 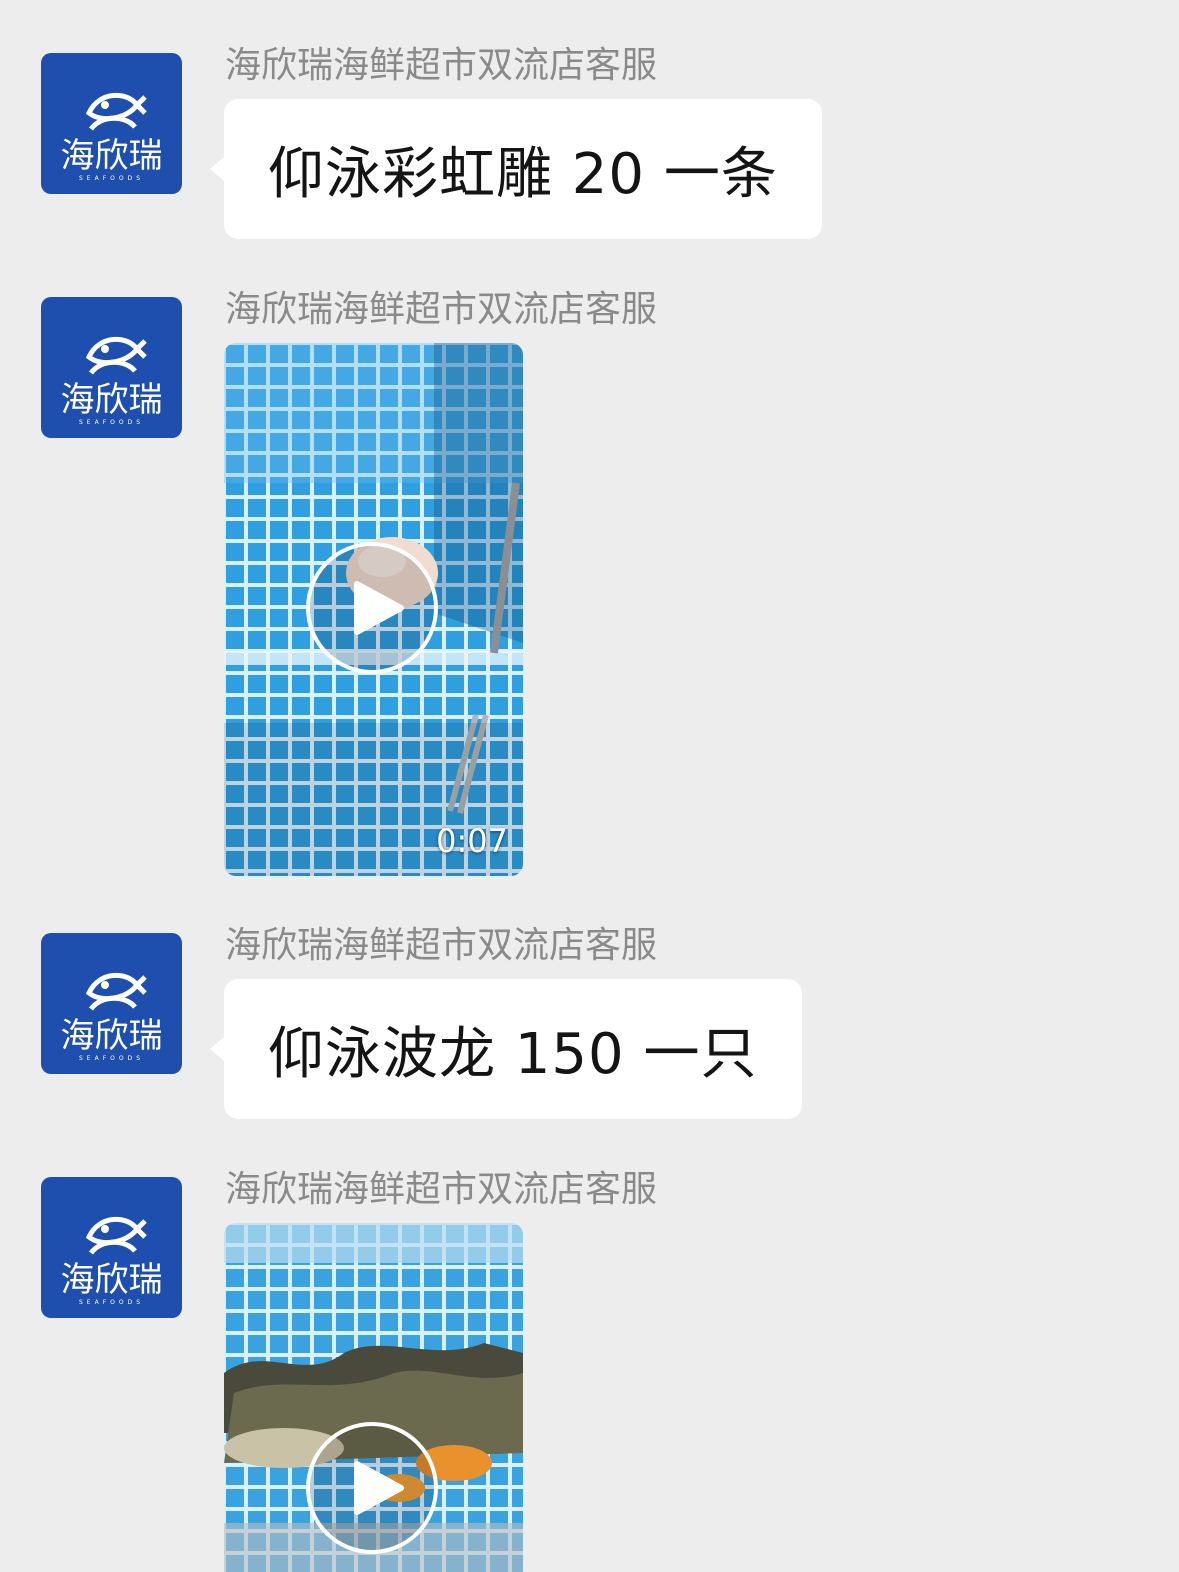 I want to click on chat-message: 海欣瑞 SEAFOODS 海欣瑞海鲜超市双流店客服 仰泳彩虹雕 20 一条, so click(x=589, y=144).